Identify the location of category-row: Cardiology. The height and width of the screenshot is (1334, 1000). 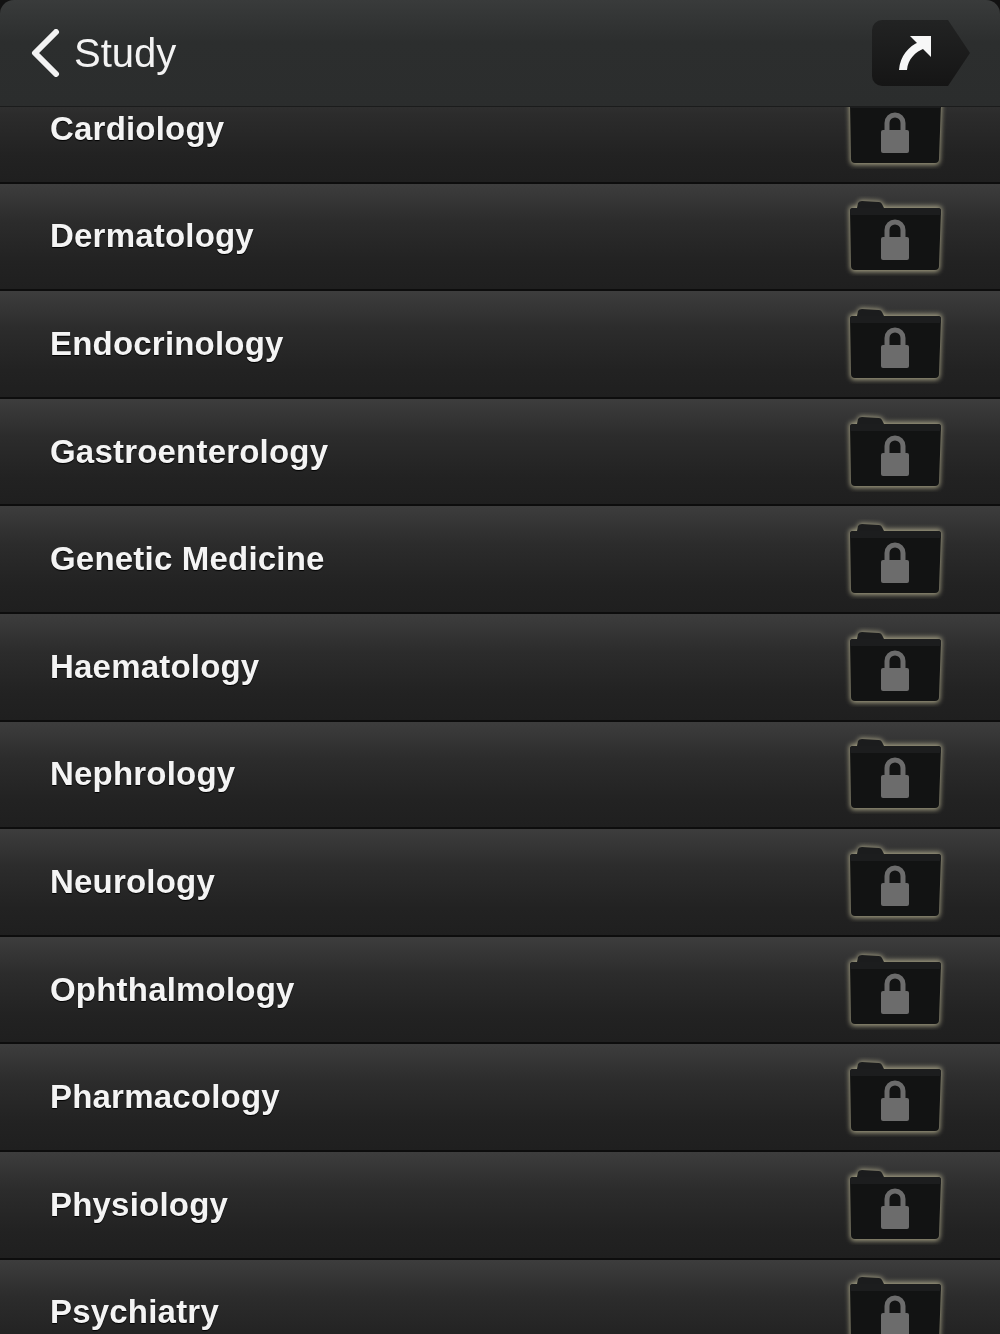
(500, 145).